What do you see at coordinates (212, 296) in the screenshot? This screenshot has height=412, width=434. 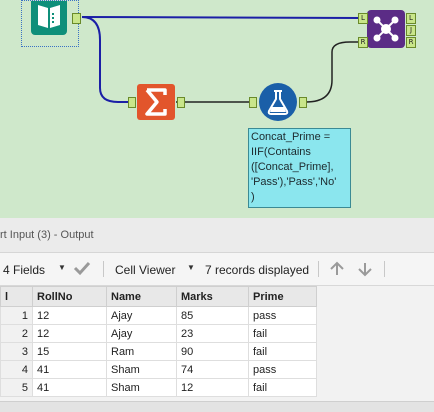 I see `column-header-marks: Marks` at bounding box center [212, 296].